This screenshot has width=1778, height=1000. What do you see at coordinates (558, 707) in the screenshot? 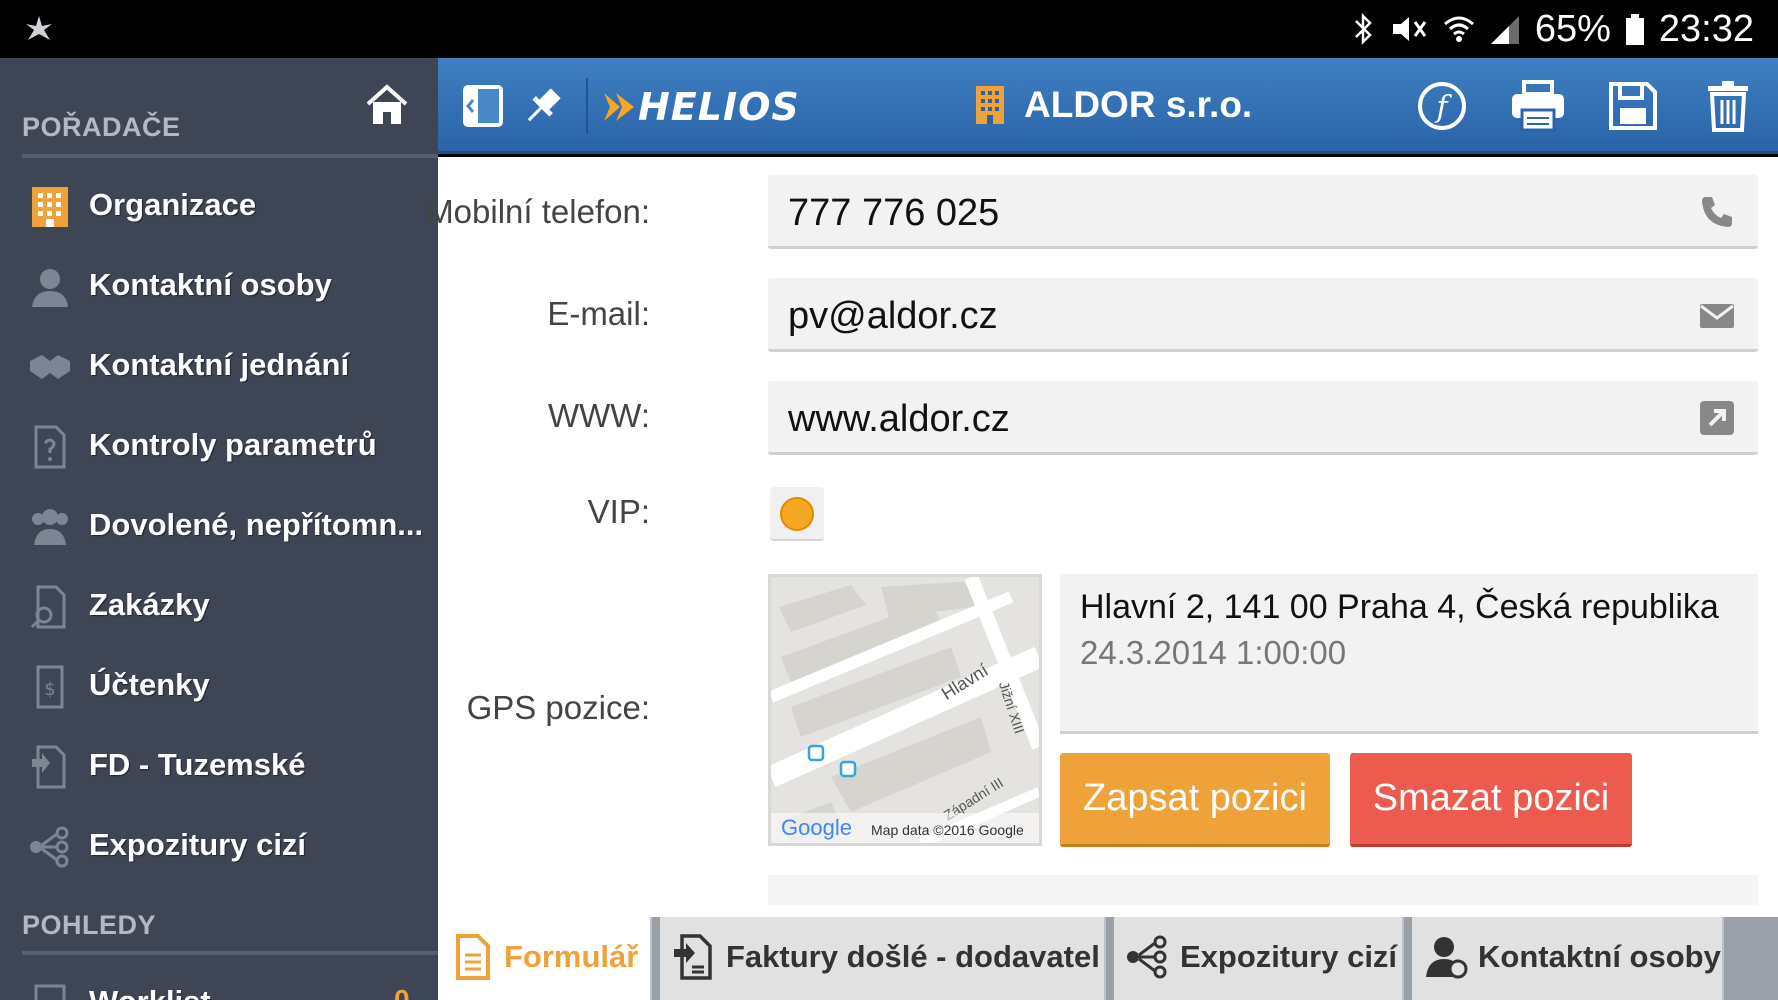
I see `gps-label: GPS pozice:` at bounding box center [558, 707].